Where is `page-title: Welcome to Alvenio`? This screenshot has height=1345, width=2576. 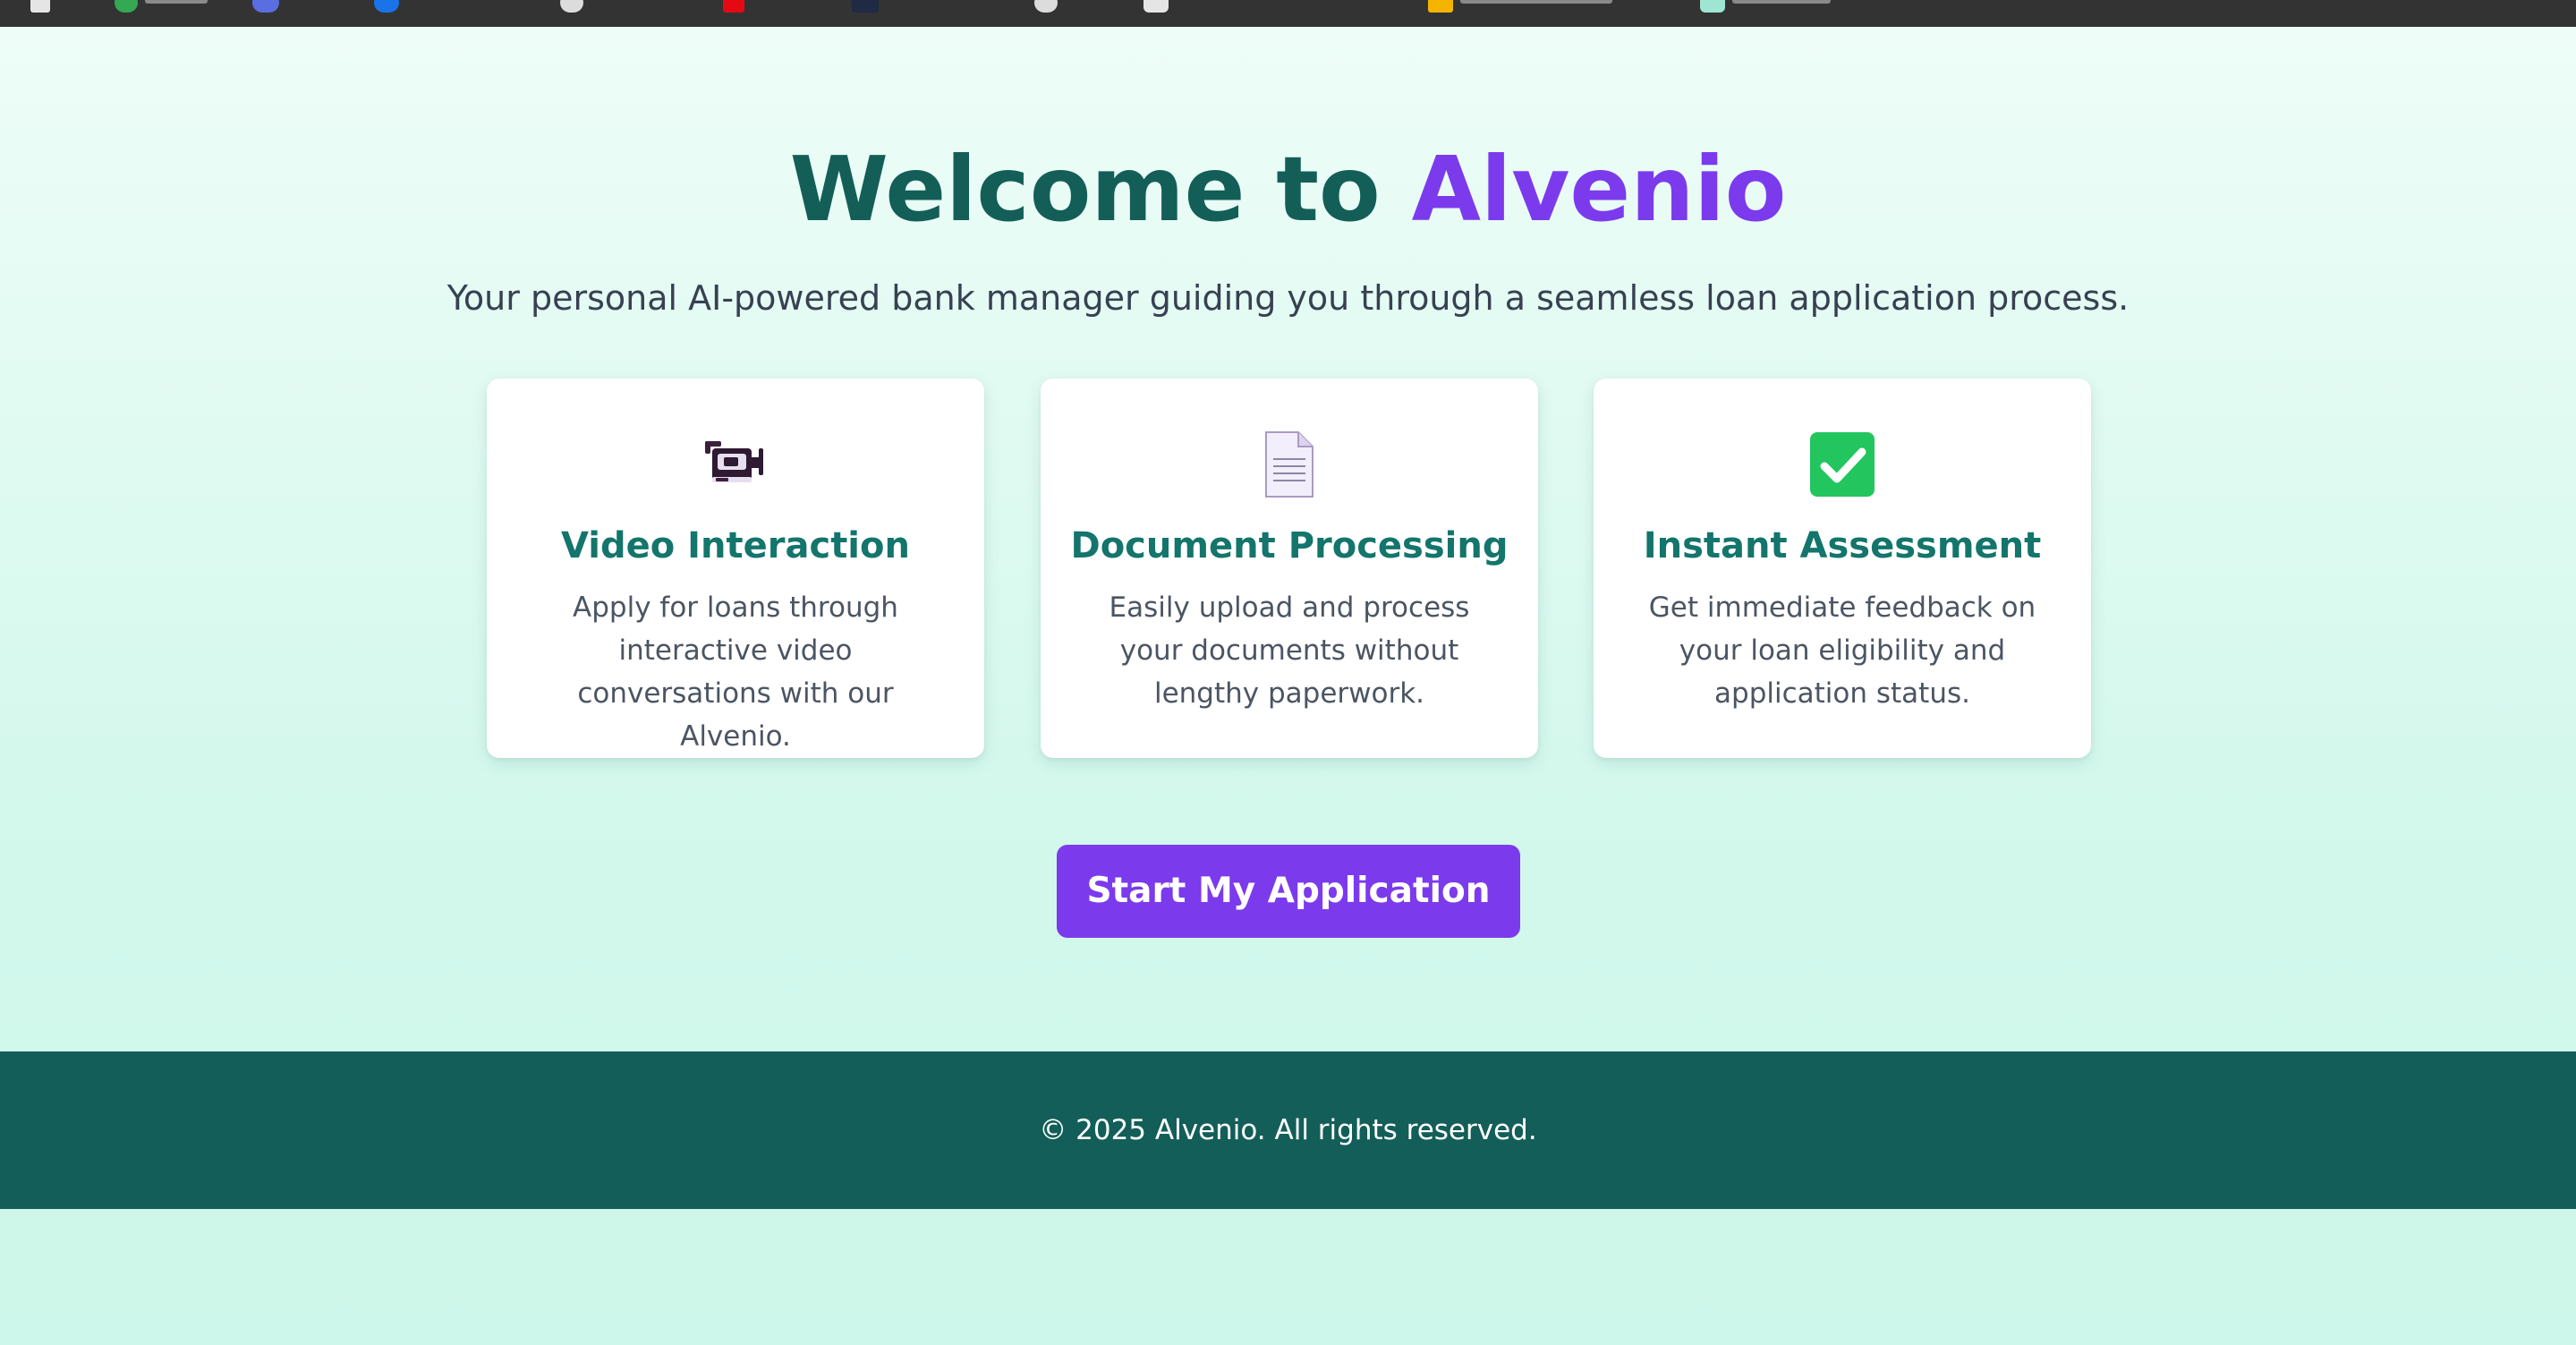 page-title: Welcome to Alvenio is located at coordinates (1288, 189).